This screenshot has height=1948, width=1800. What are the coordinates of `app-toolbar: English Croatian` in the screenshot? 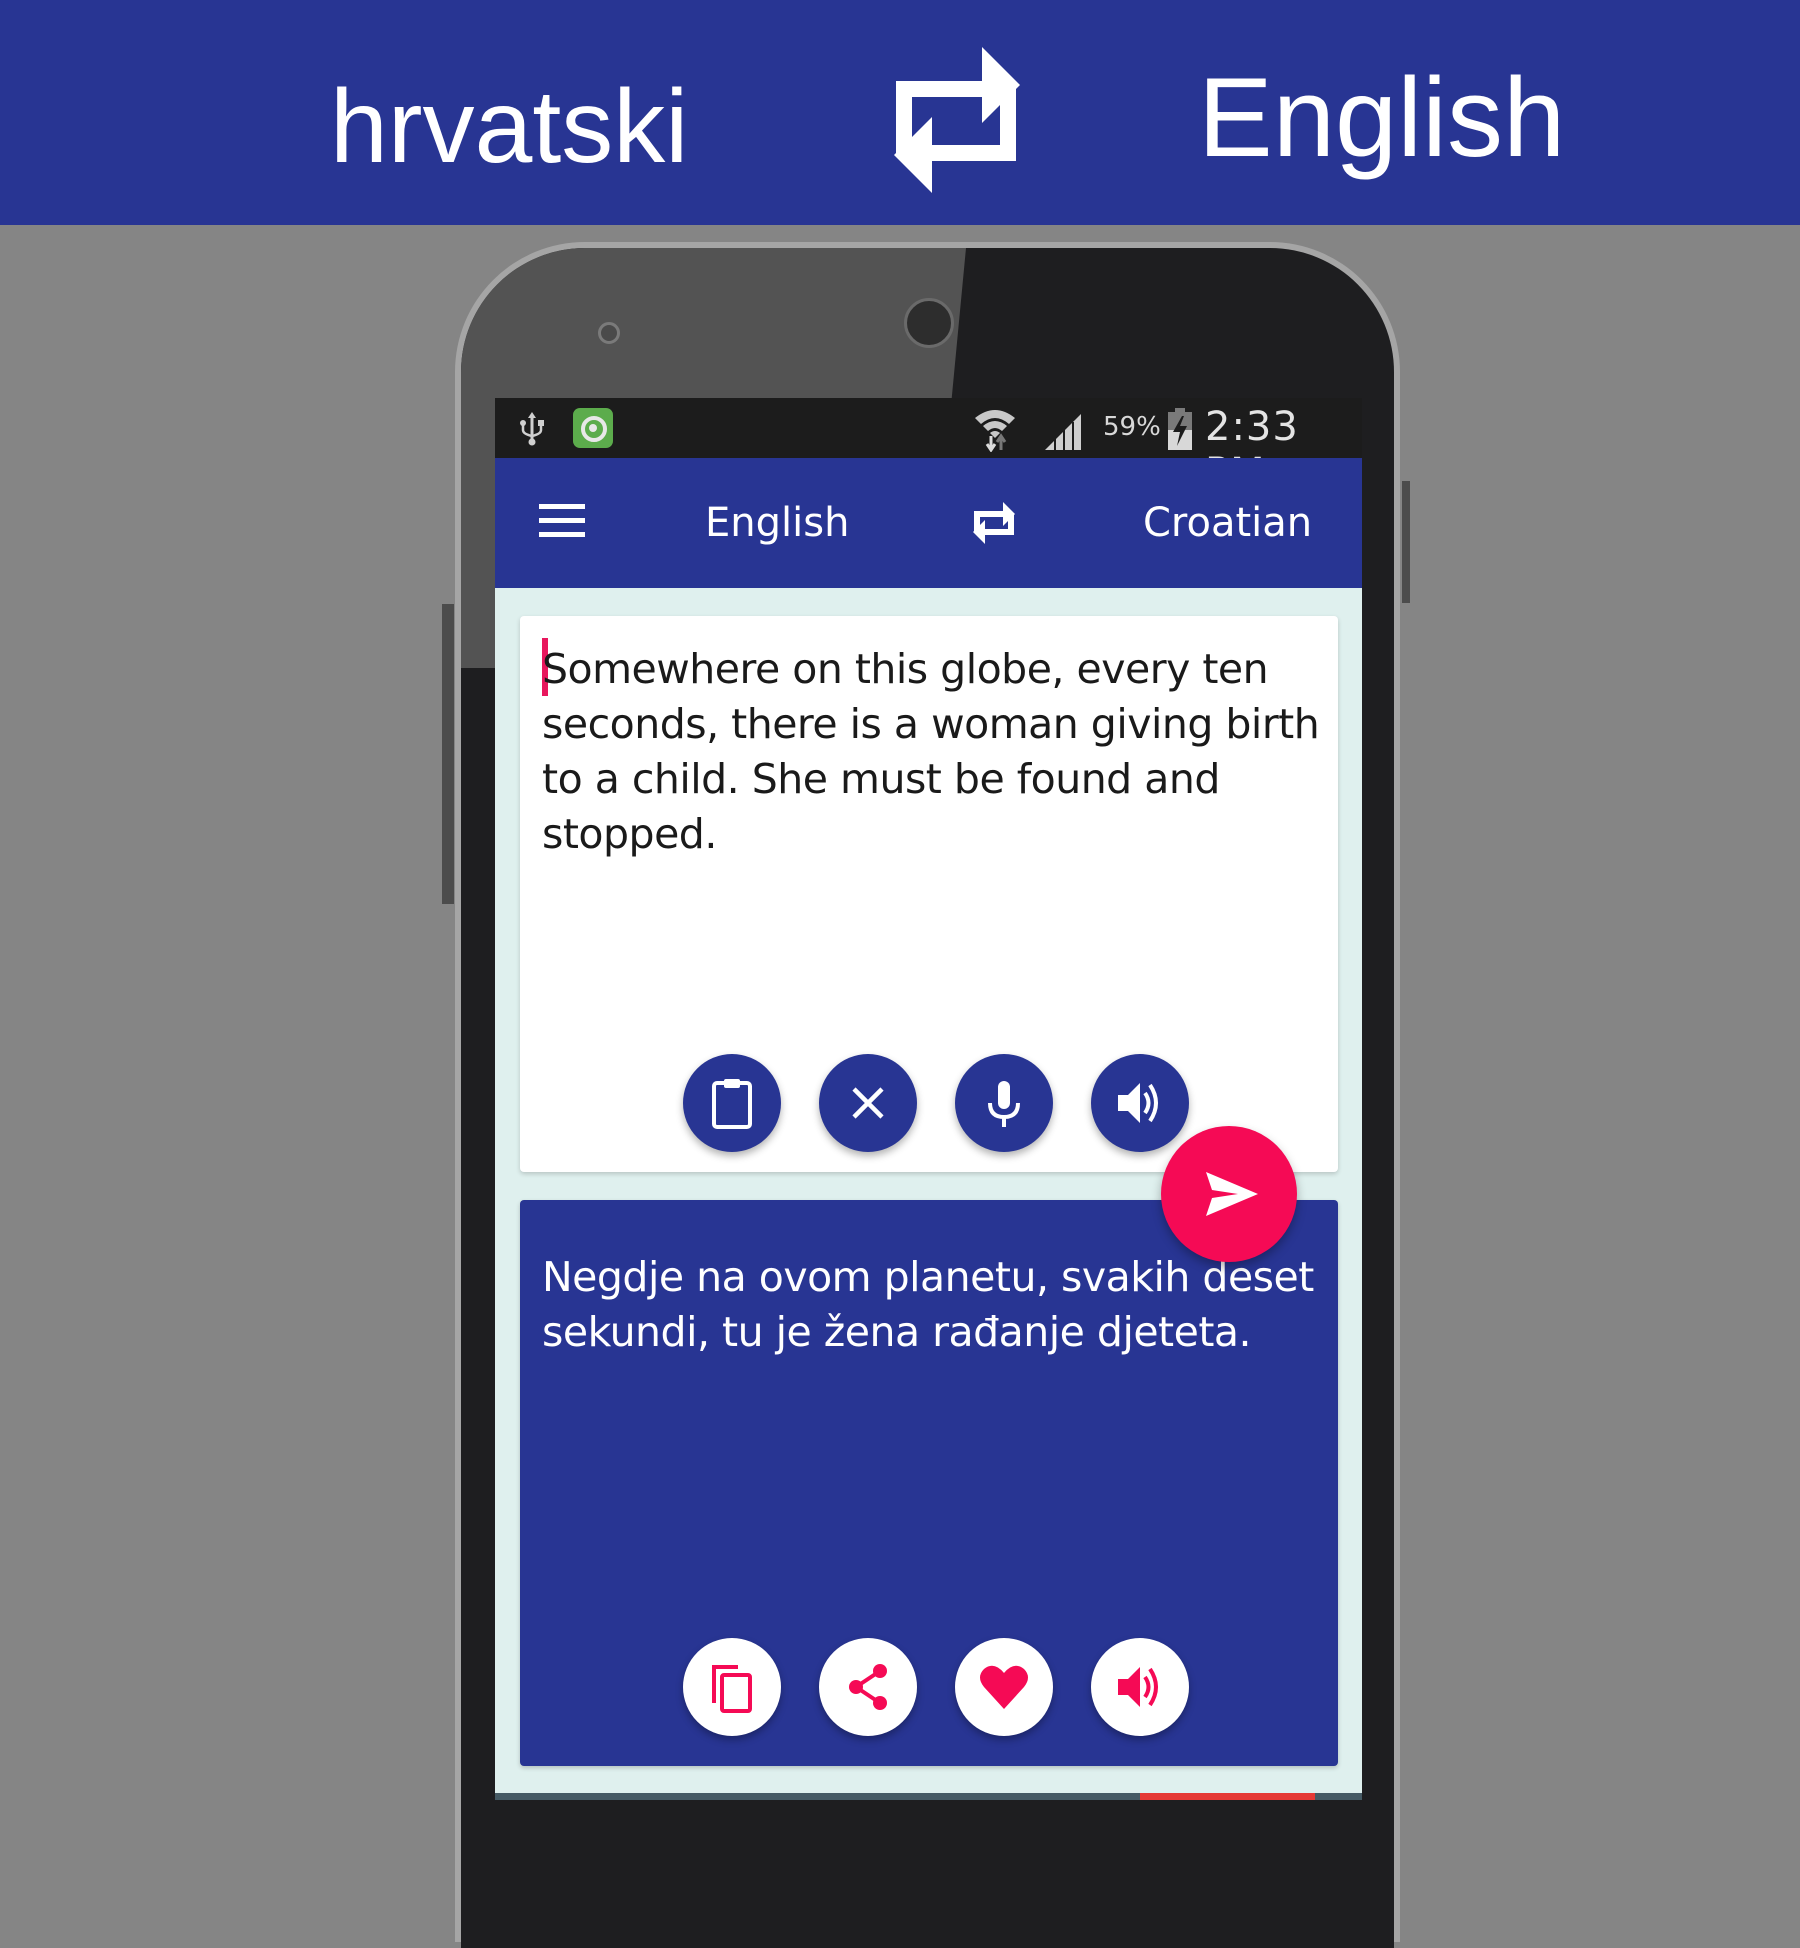 It's located at (928, 523).